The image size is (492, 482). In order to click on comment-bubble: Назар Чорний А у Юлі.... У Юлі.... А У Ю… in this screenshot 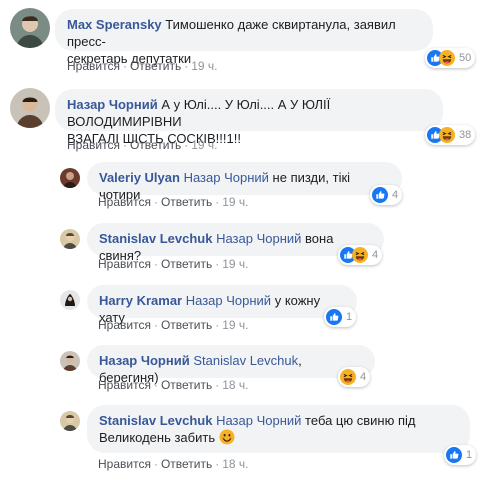, I will do `click(249, 117)`.